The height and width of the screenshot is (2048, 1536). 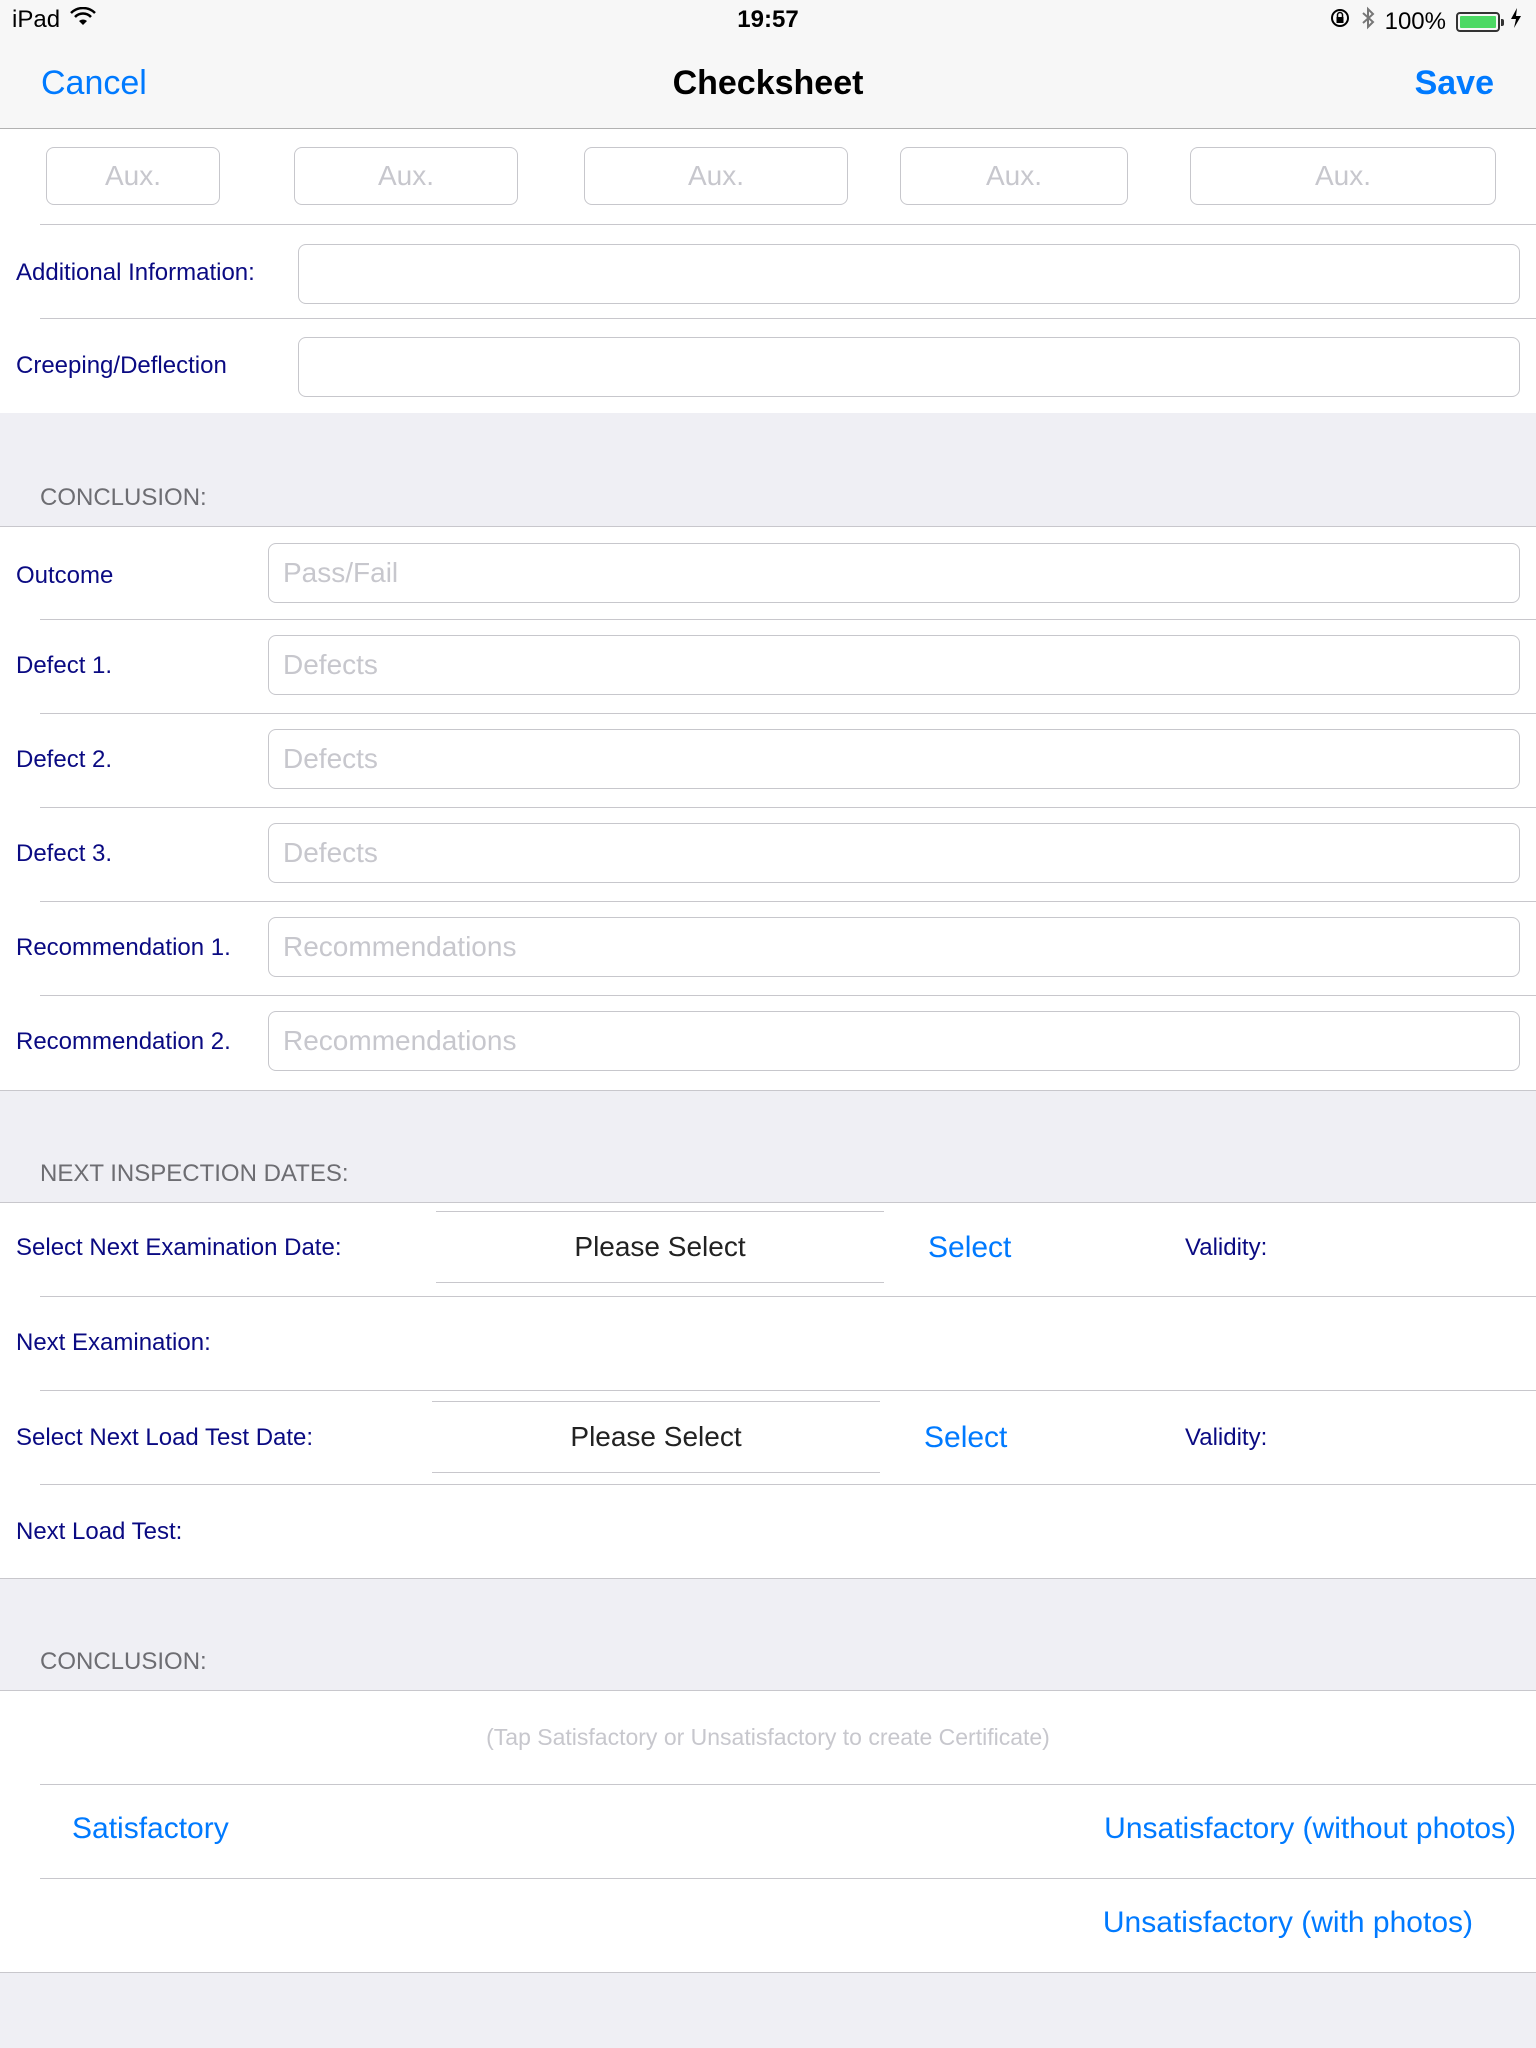 What do you see at coordinates (123, 947) in the screenshot?
I see `recommendation-1-label: Recommendation 1.` at bounding box center [123, 947].